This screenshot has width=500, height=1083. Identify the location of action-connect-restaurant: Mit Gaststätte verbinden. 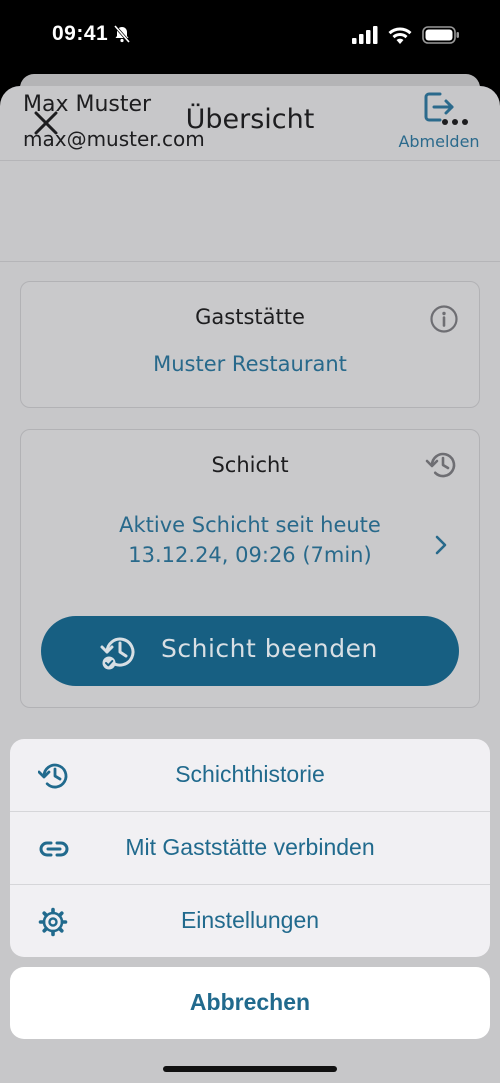
(250, 848).